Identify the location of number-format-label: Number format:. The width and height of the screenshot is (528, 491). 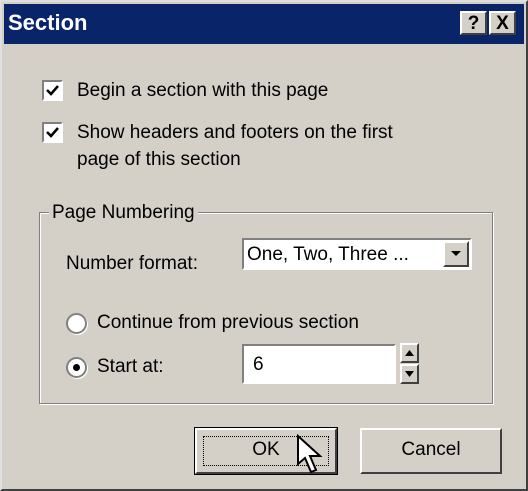
(132, 263).